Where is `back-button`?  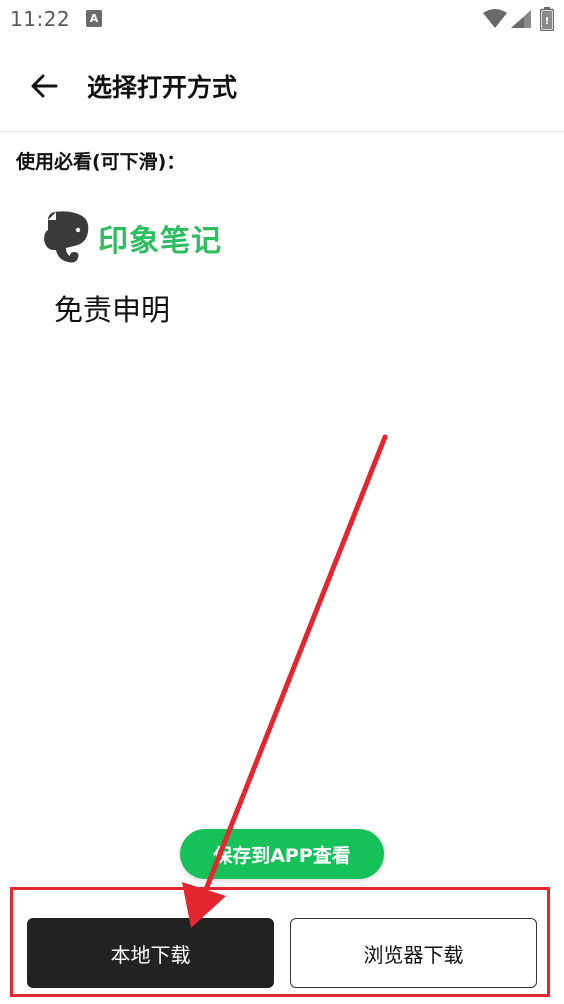
back-button is located at coordinates (44, 86).